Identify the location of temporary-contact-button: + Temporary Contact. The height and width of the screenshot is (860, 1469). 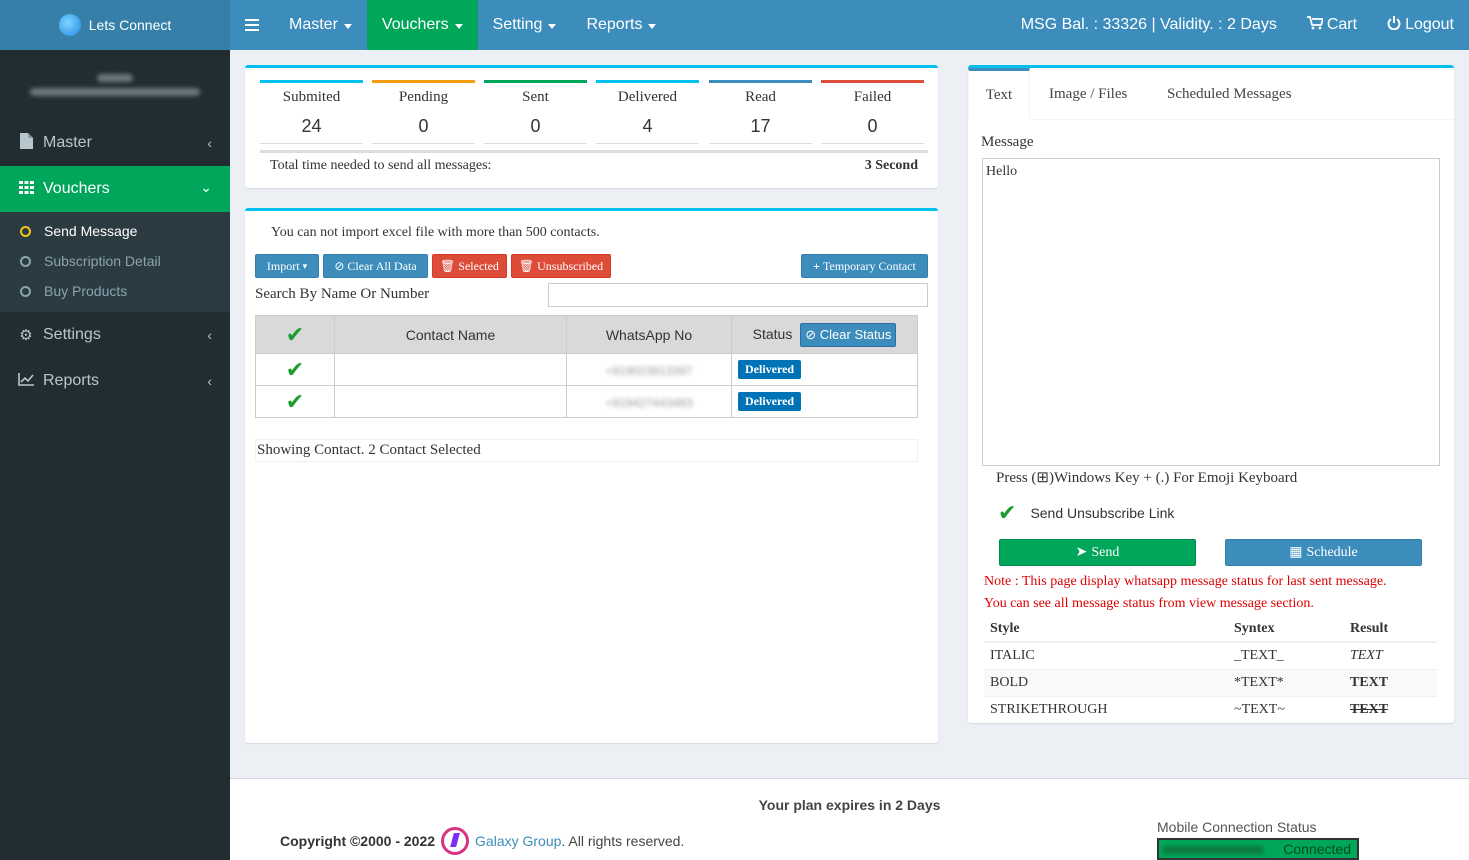
(864, 266).